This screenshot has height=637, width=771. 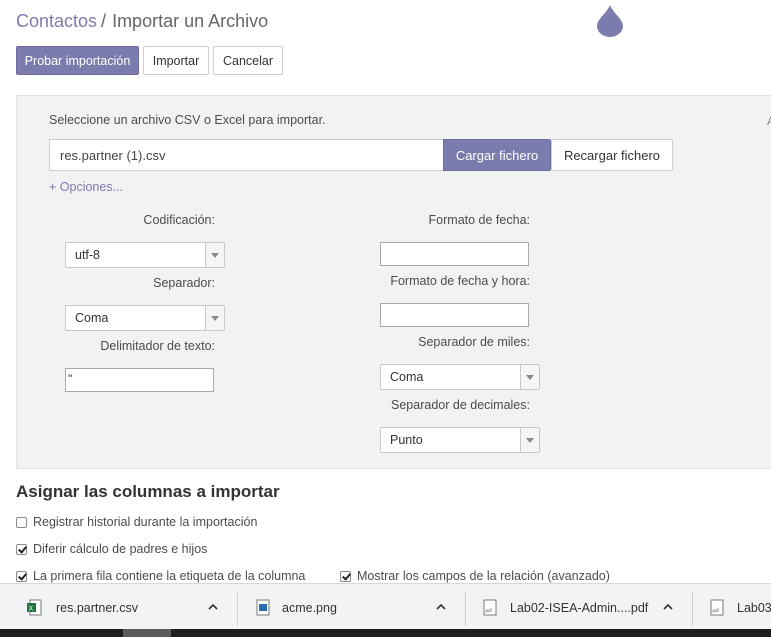 What do you see at coordinates (454, 315) in the screenshot?
I see `datetime-format-input` at bounding box center [454, 315].